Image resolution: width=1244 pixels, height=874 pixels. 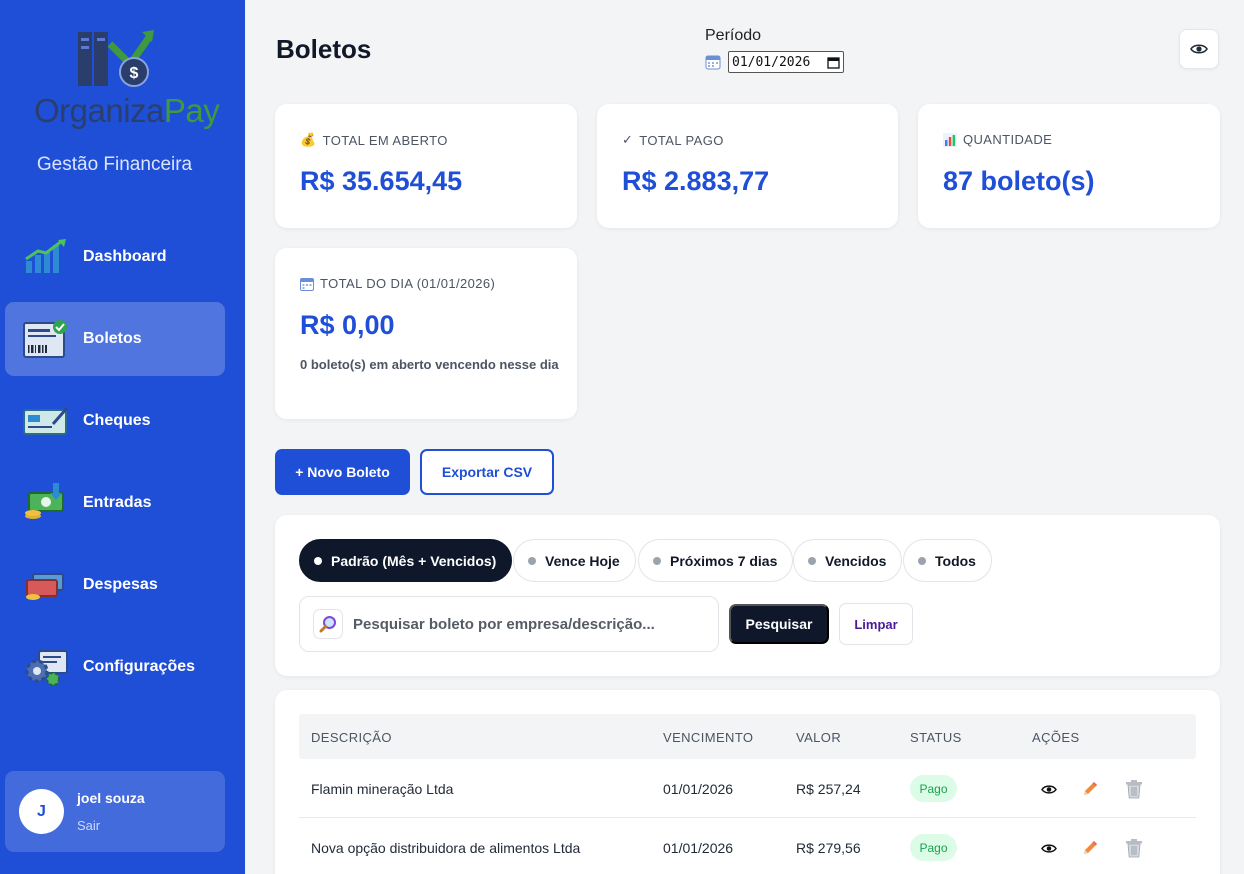 I want to click on filter-chip-proximos-7-dias: Próximos 7 dias, so click(x=716, y=560).